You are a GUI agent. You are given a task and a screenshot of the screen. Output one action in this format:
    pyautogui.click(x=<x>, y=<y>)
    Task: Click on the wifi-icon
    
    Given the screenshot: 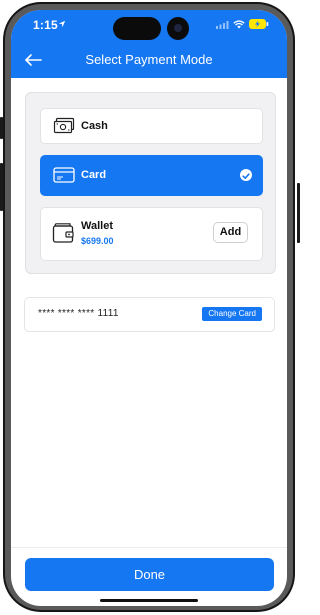 What is the action you would take?
    pyautogui.click(x=239, y=23)
    